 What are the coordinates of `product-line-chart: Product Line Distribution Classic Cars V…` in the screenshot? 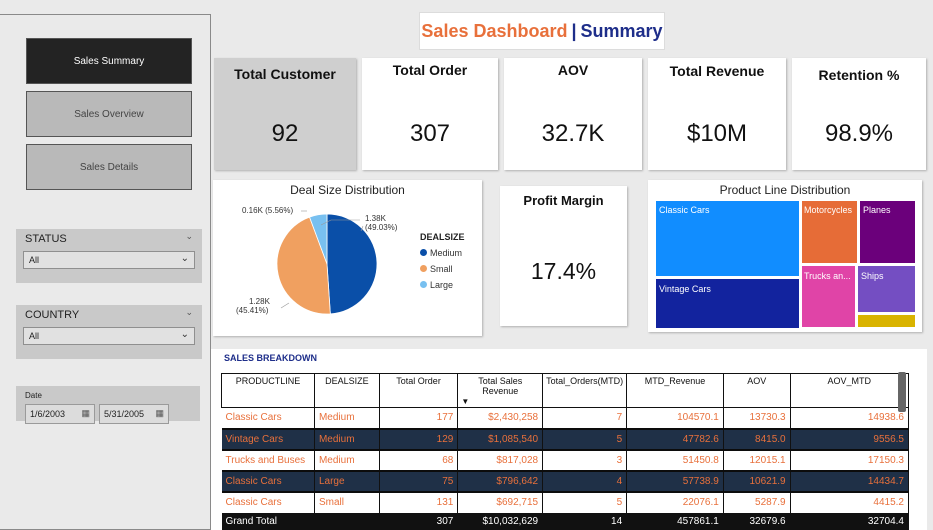 It's located at (785, 256).